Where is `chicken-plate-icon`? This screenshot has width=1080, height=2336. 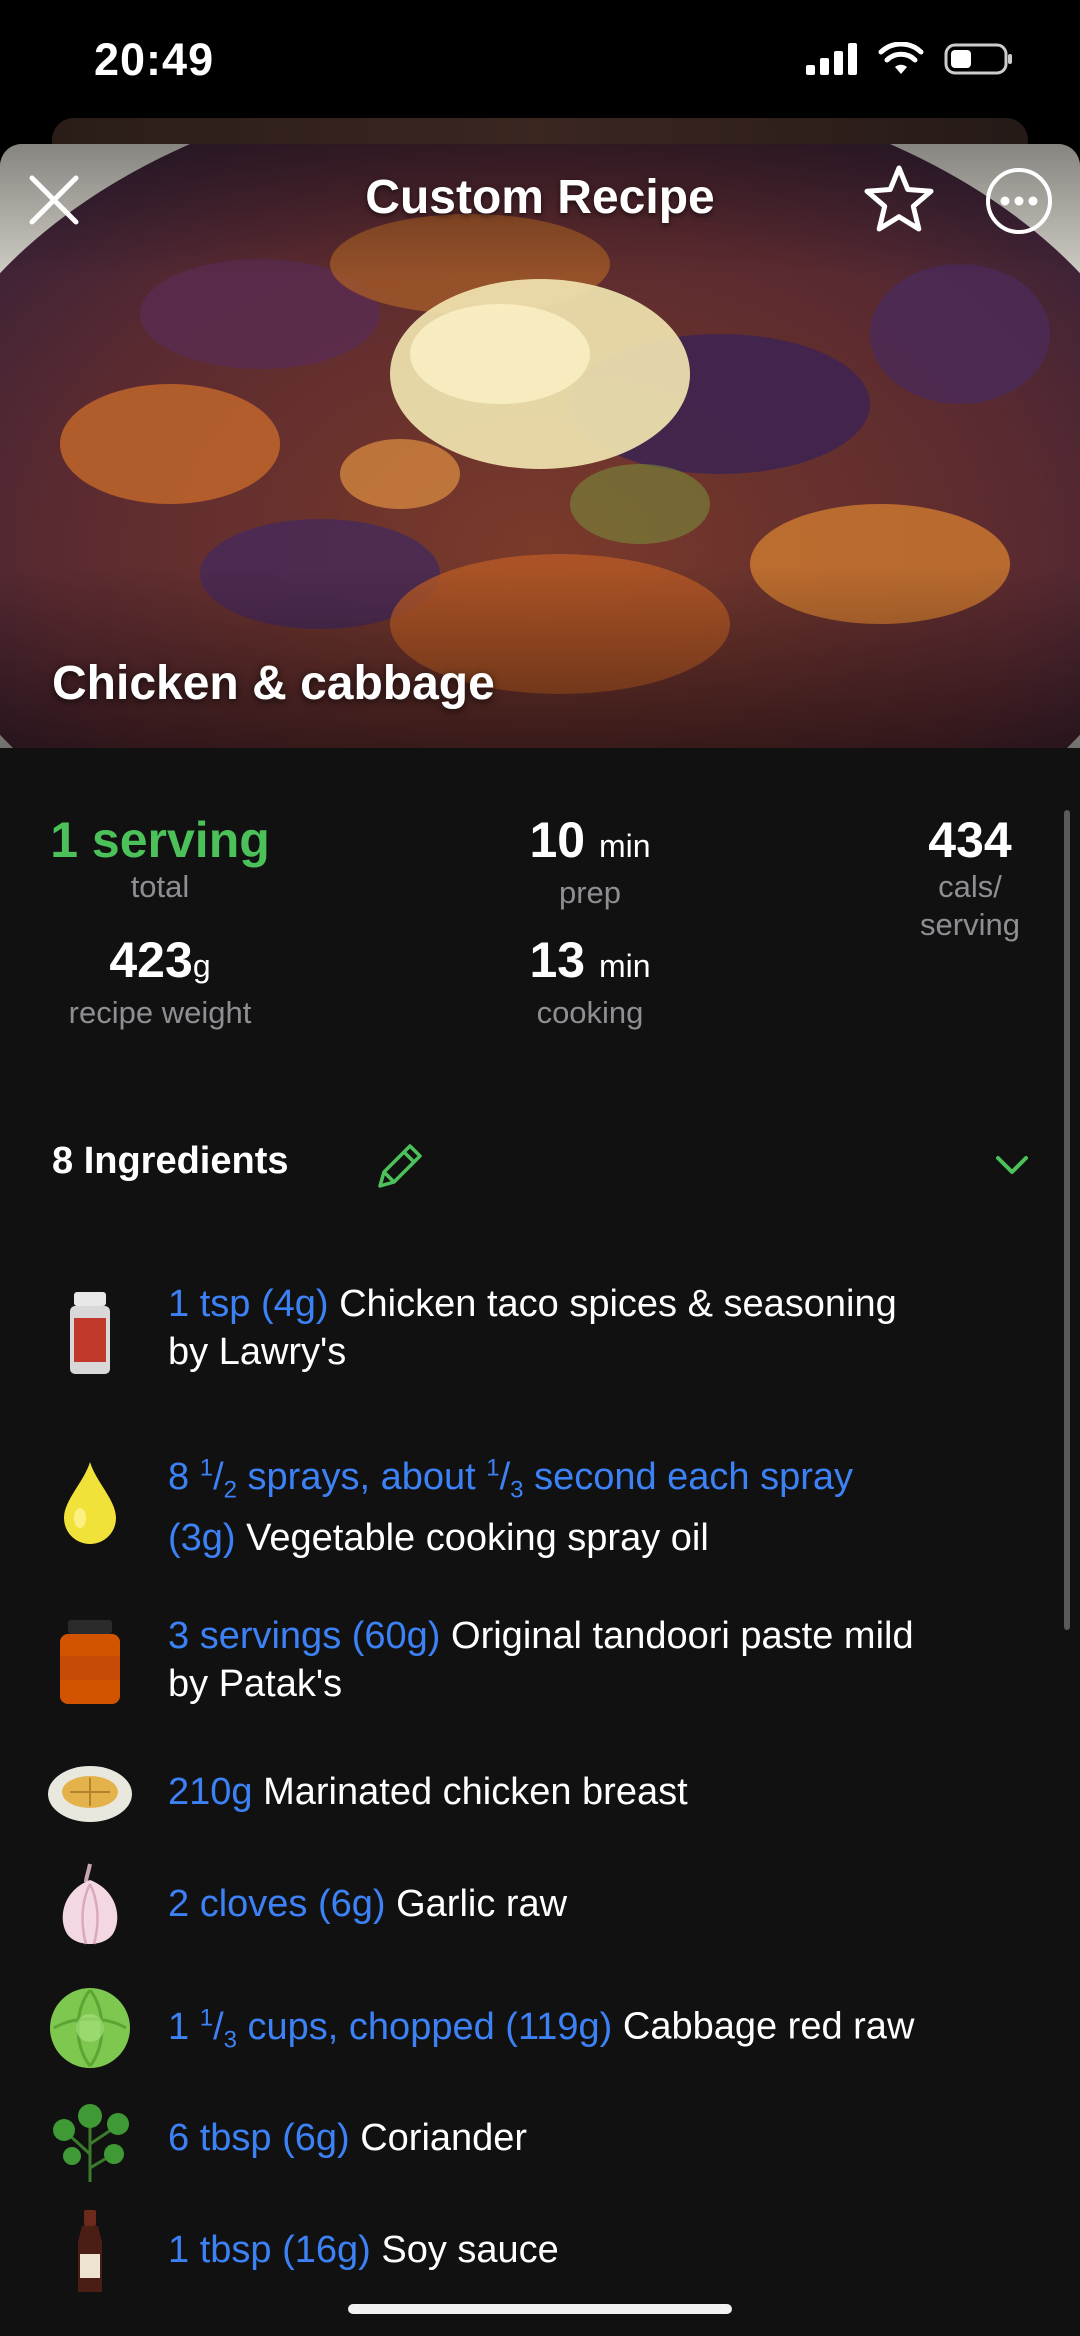 chicken-plate-icon is located at coordinates (90, 1794).